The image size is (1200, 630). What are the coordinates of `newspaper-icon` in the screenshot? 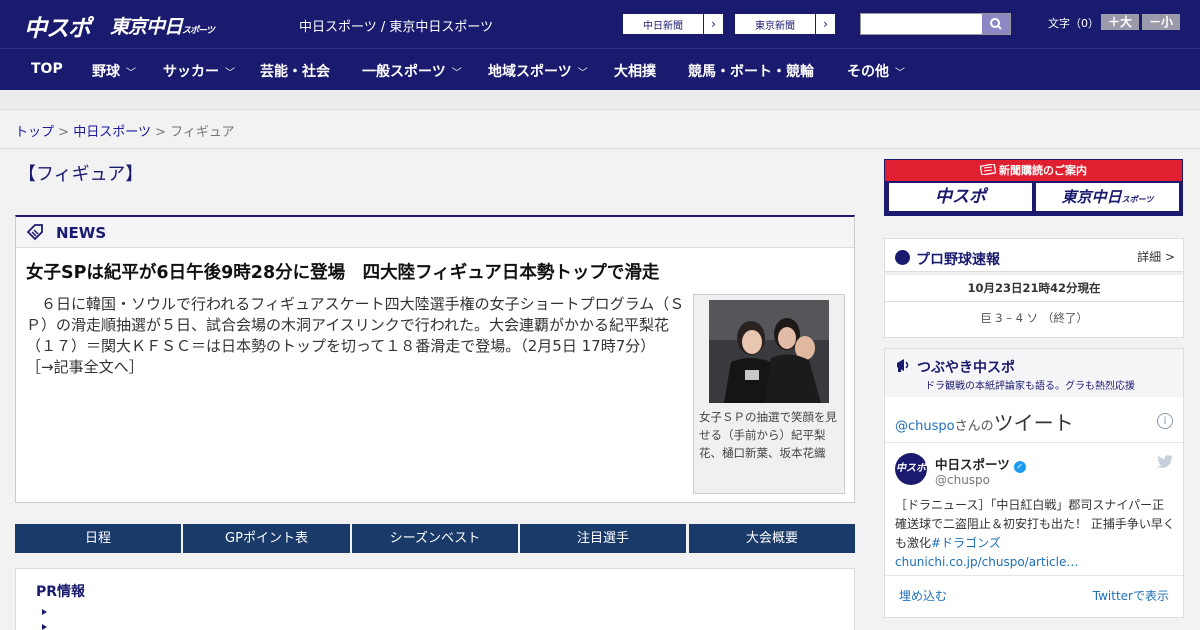 It's located at (988, 169).